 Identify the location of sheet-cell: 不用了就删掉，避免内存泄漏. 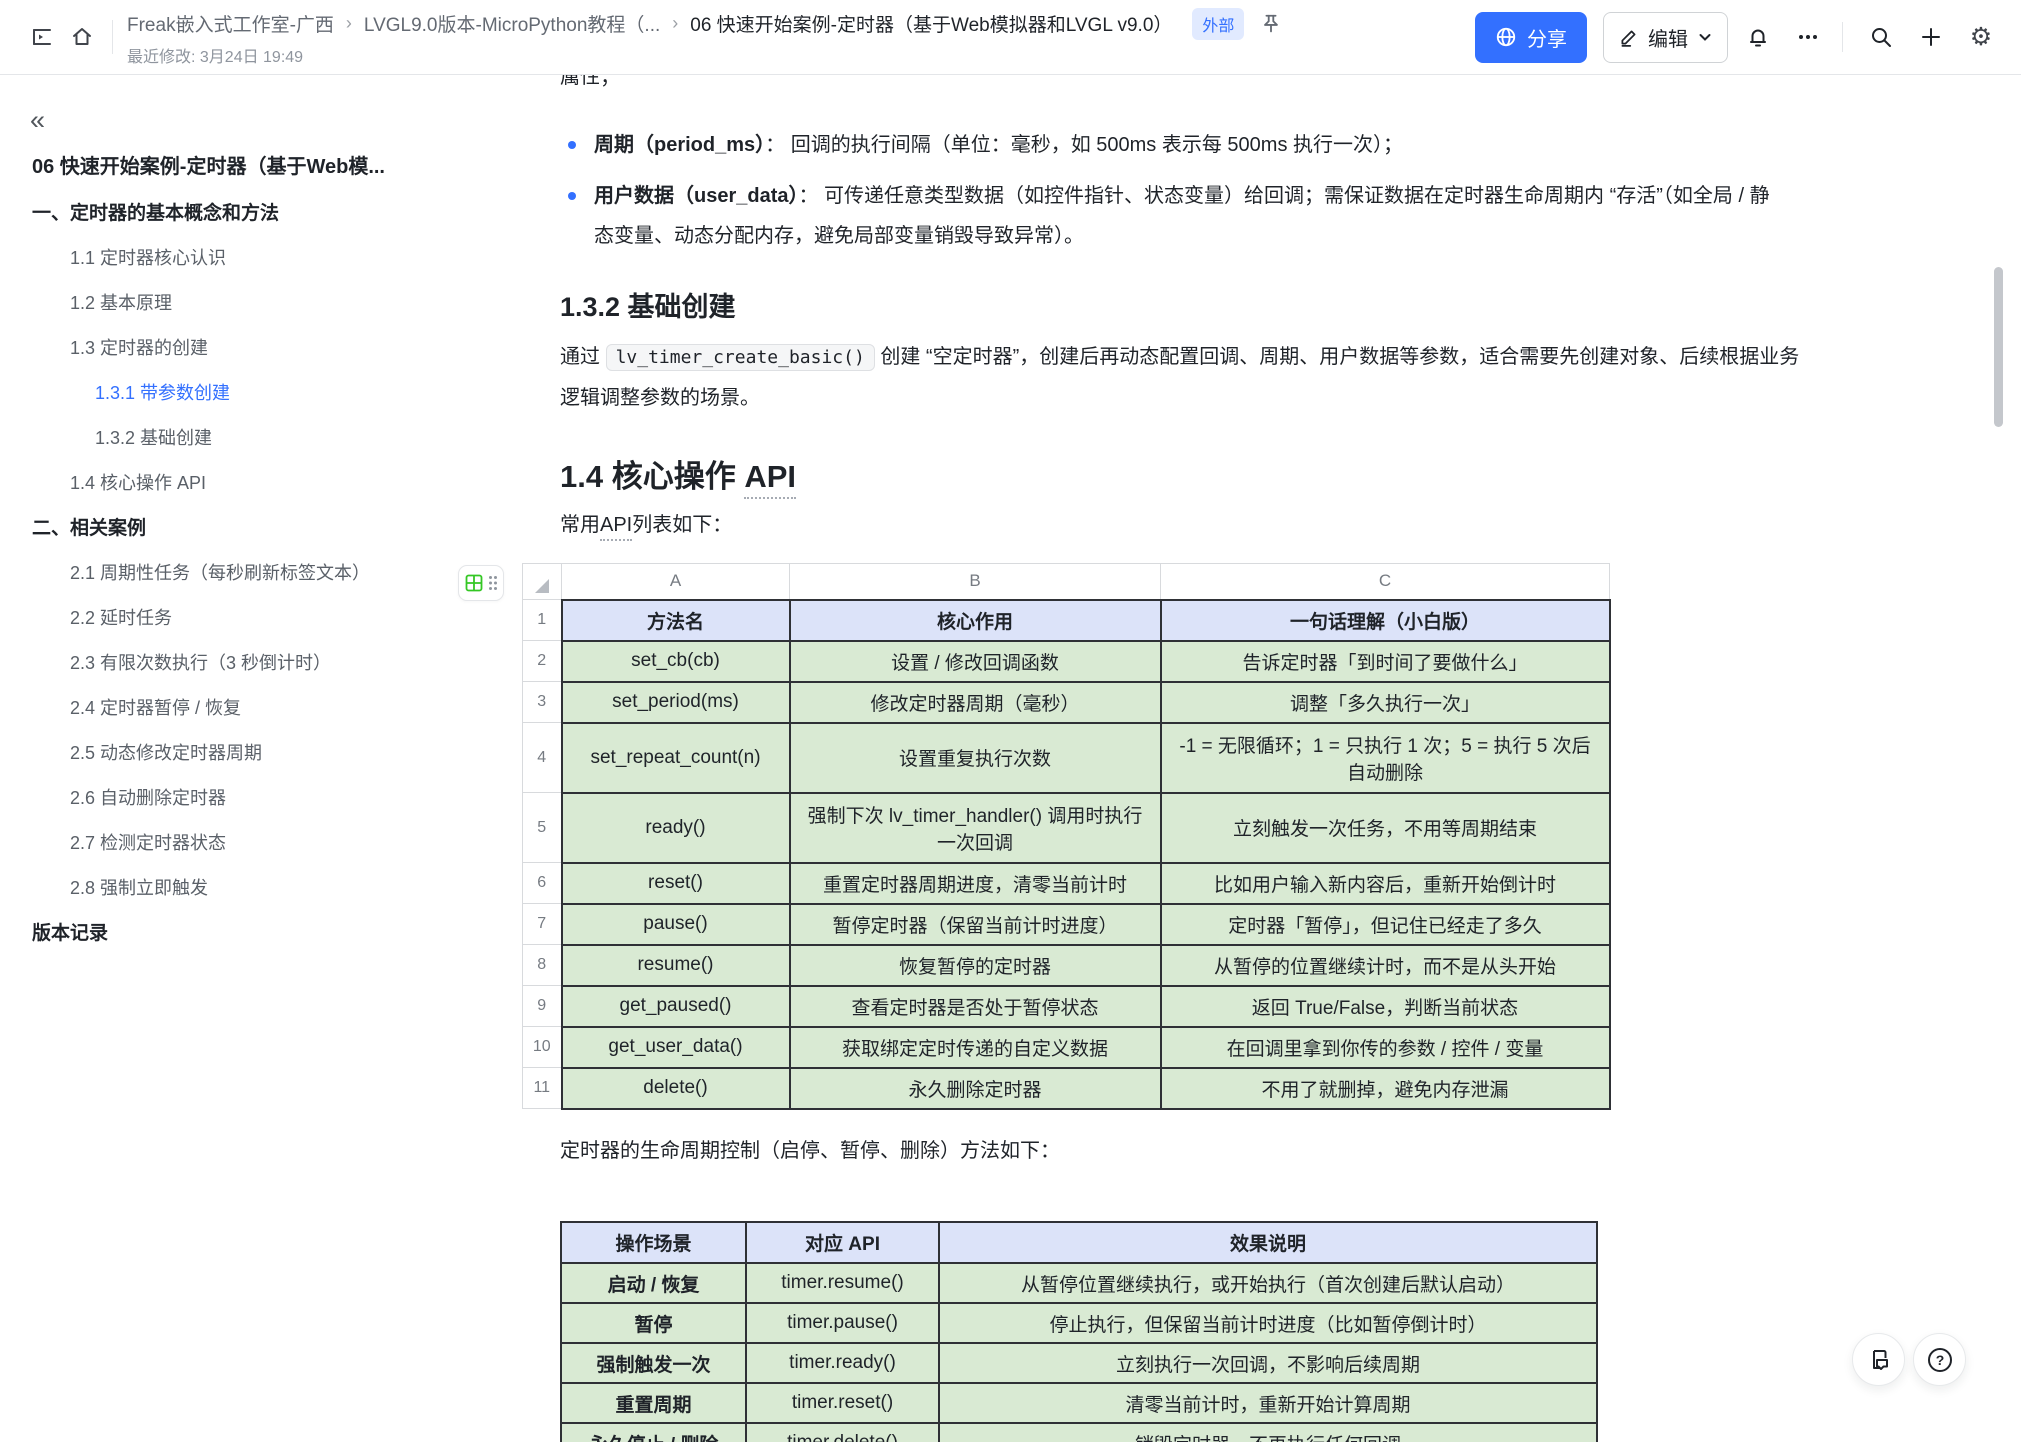
(1385, 1088).